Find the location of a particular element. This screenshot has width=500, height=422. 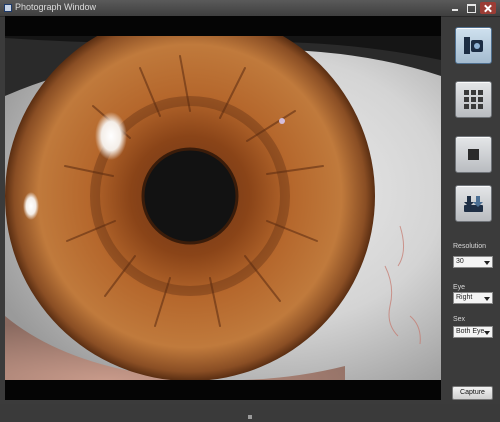

eye-label: Eye is located at coordinates (459, 287).